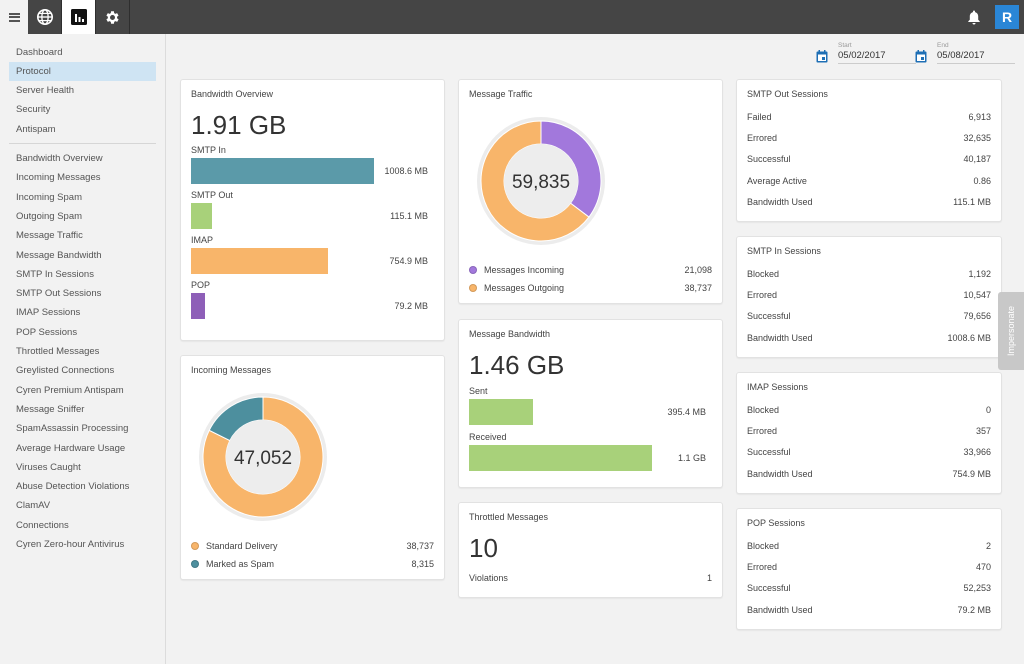  Describe the element at coordinates (14, 17) in the screenshot. I see `hamburger-menu-button` at that location.